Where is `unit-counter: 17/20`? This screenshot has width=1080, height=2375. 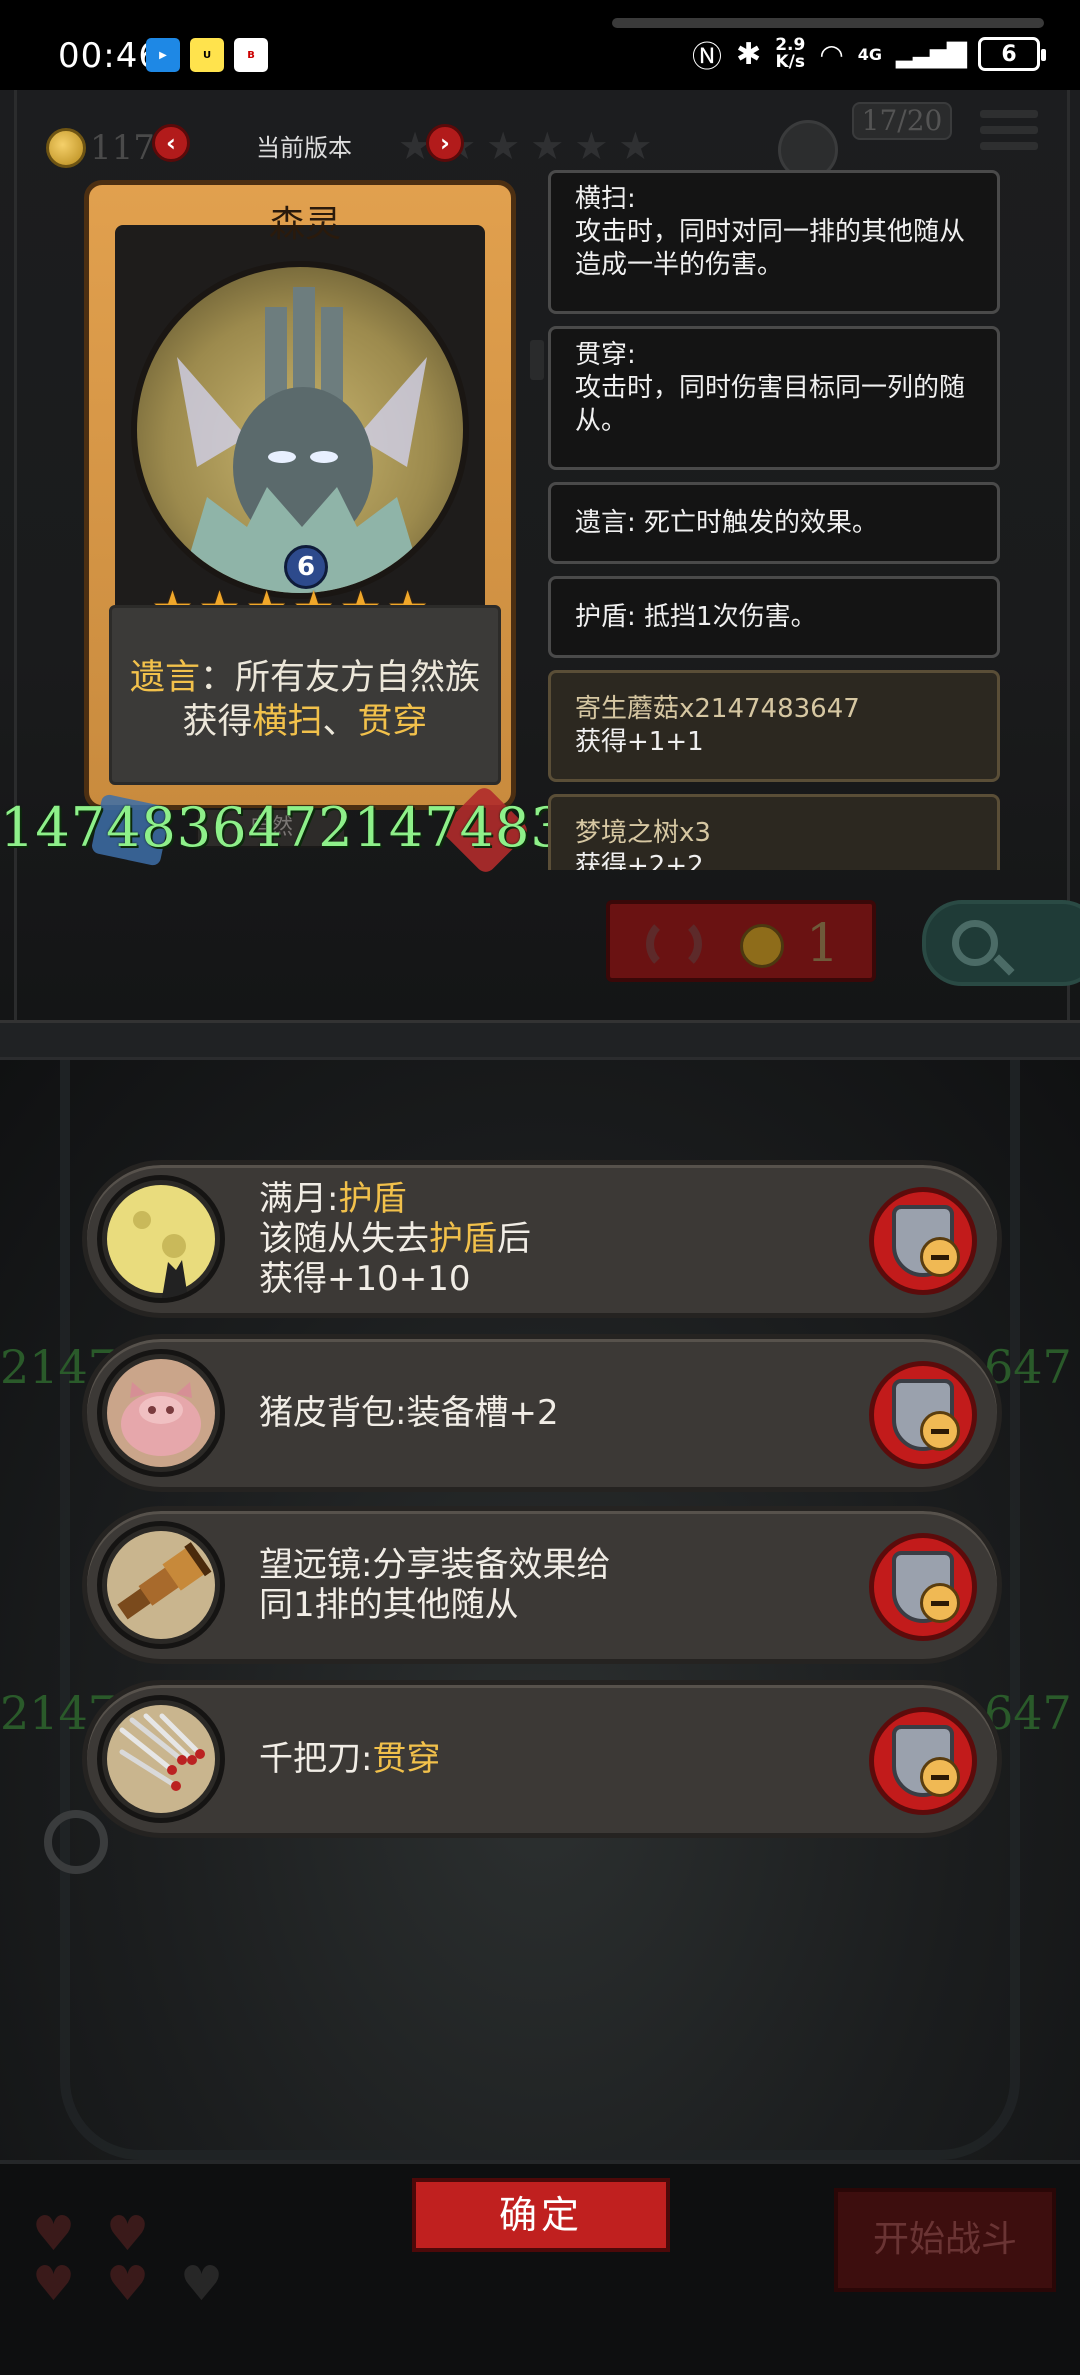 unit-counter: 17/20 is located at coordinates (902, 121).